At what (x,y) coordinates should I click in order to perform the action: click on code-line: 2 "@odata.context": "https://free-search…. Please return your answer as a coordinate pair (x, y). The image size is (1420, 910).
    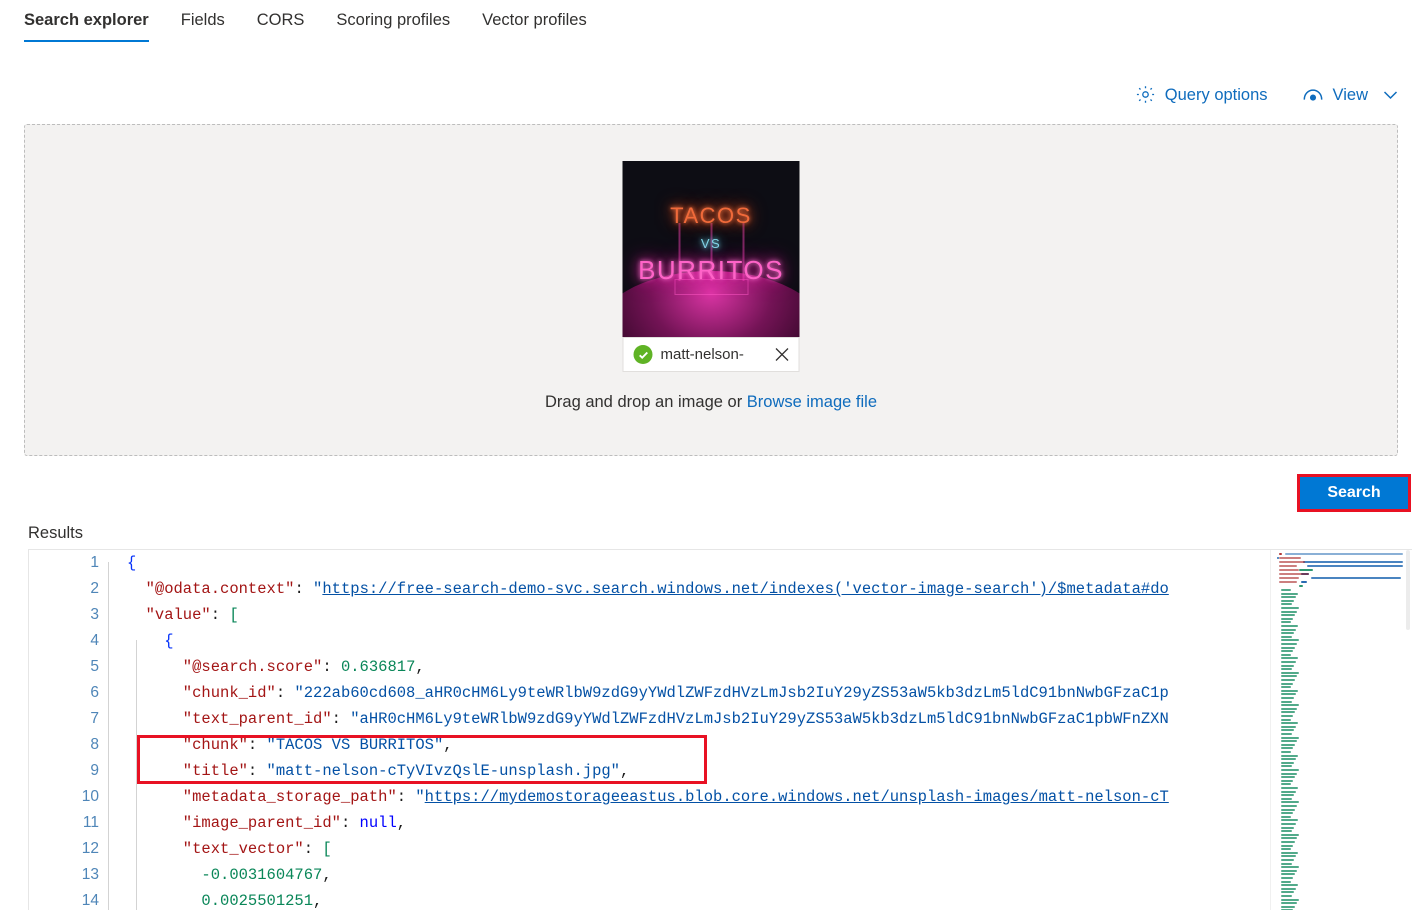
    Looking at the image, I should click on (650, 589).